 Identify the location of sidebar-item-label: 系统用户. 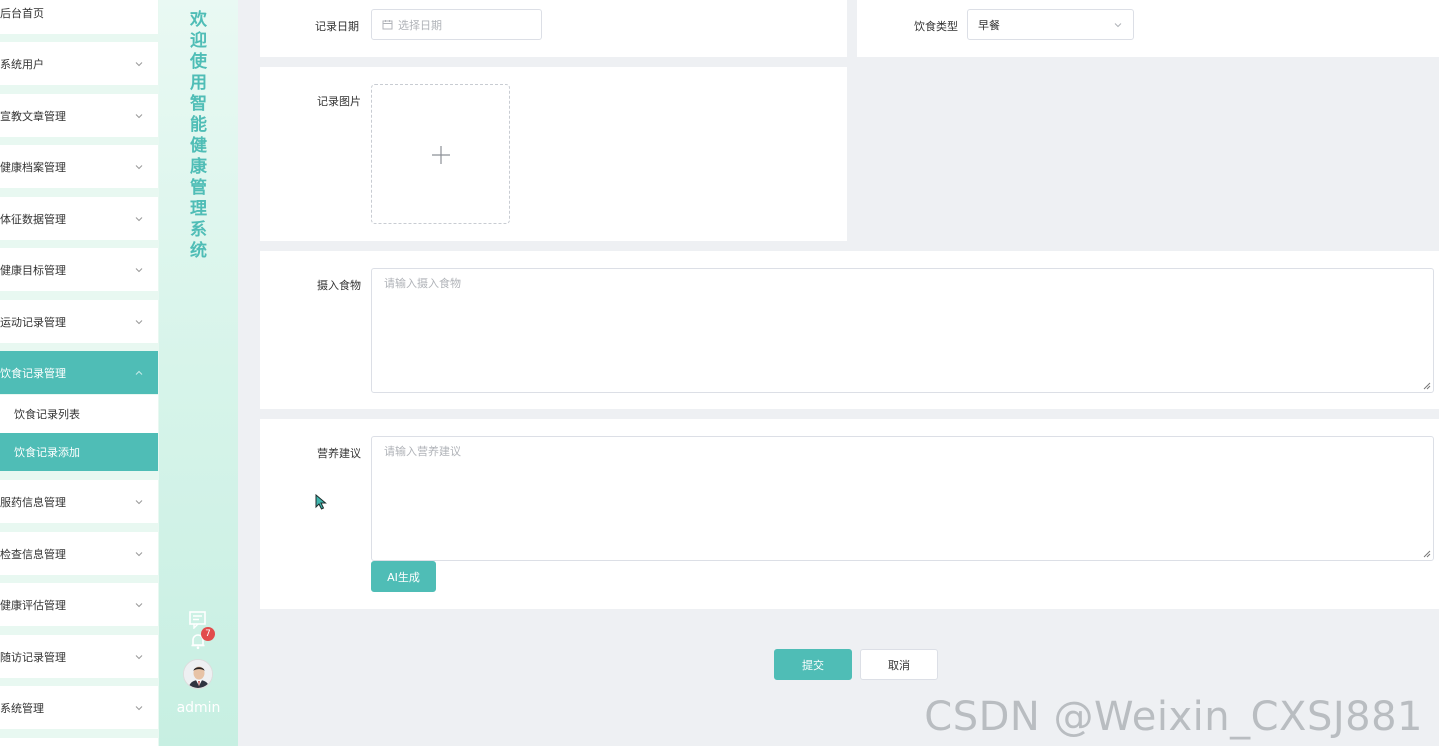
(22, 64).